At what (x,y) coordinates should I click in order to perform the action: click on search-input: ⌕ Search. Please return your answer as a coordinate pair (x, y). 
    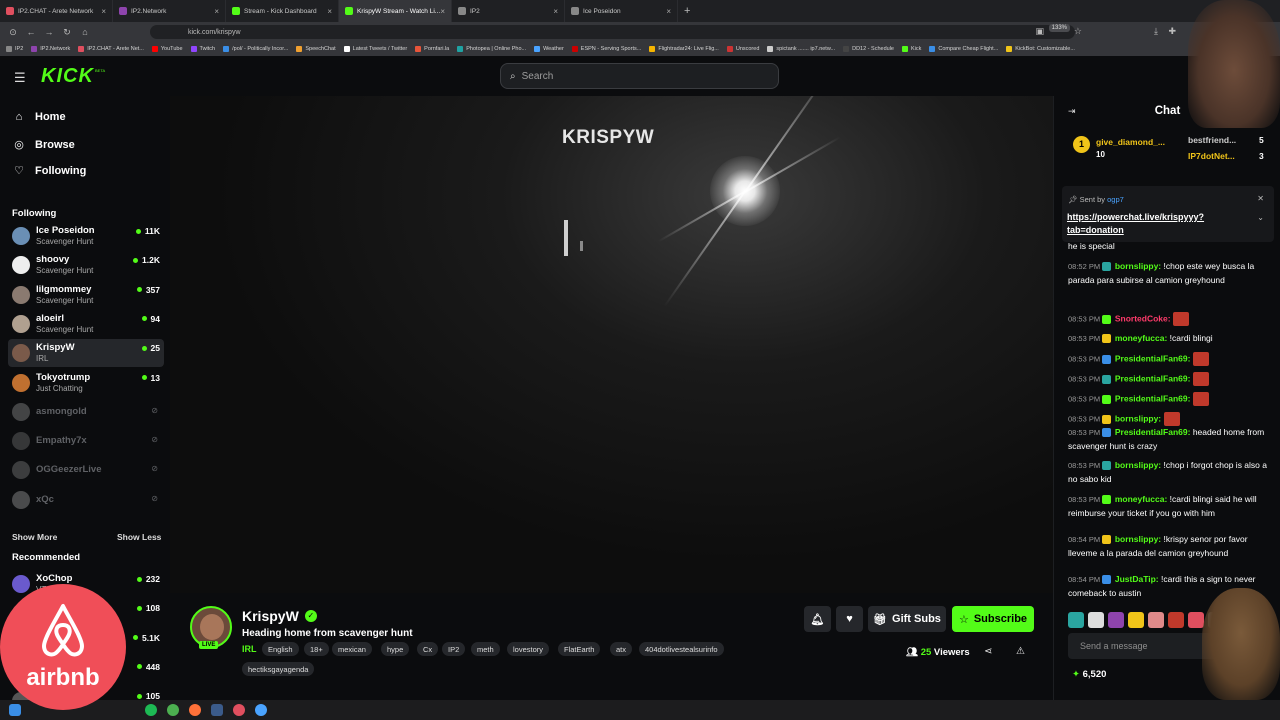
    Looking at the image, I should click on (639, 76).